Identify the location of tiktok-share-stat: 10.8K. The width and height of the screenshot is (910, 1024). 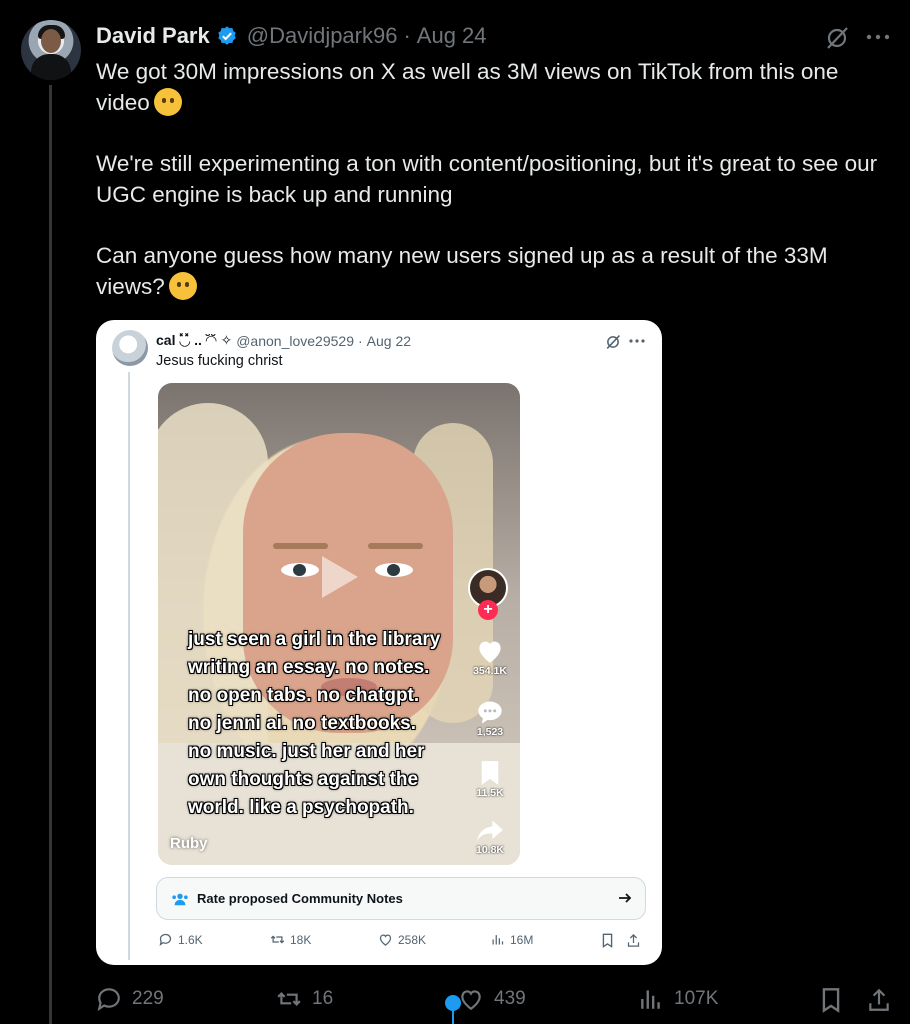
(490, 837).